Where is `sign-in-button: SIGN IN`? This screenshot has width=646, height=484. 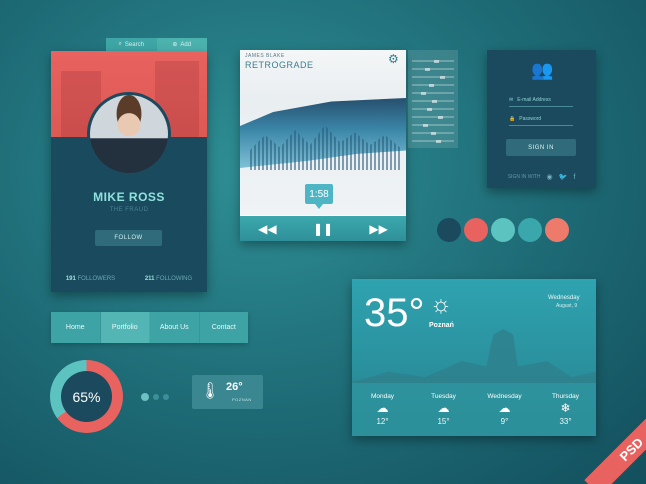 sign-in-button: SIGN IN is located at coordinates (541, 147).